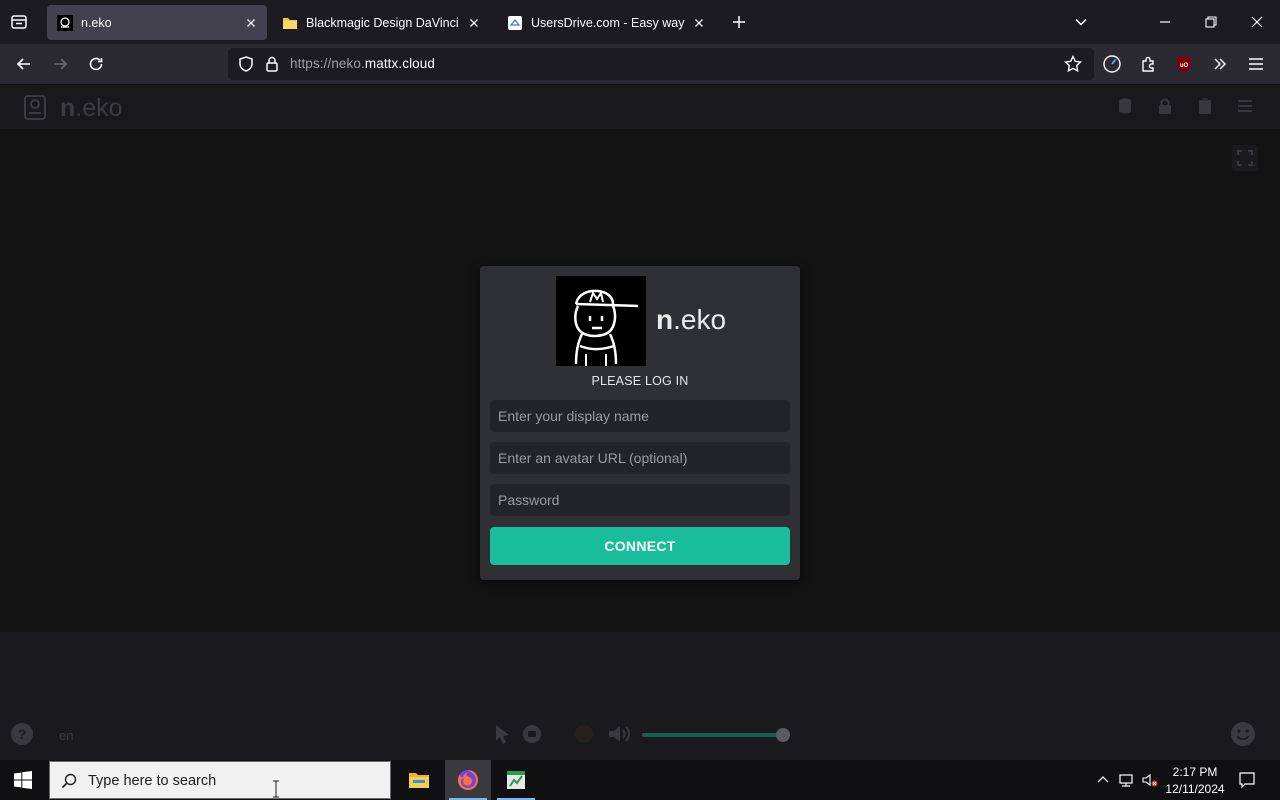 This screenshot has width=1280, height=800. What do you see at coordinates (246, 64) in the screenshot?
I see `shield-icon` at bounding box center [246, 64].